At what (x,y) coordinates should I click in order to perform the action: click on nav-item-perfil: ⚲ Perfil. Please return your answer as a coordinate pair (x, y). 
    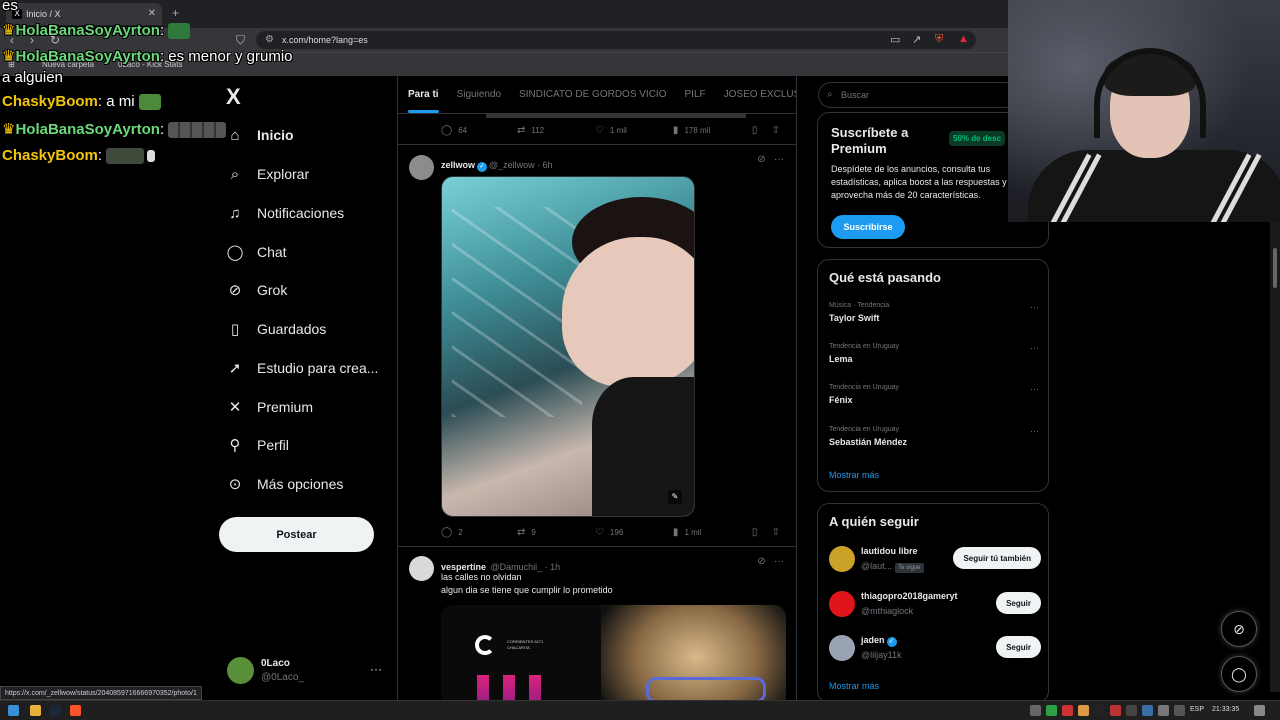
    Looking at the image, I should click on (257, 445).